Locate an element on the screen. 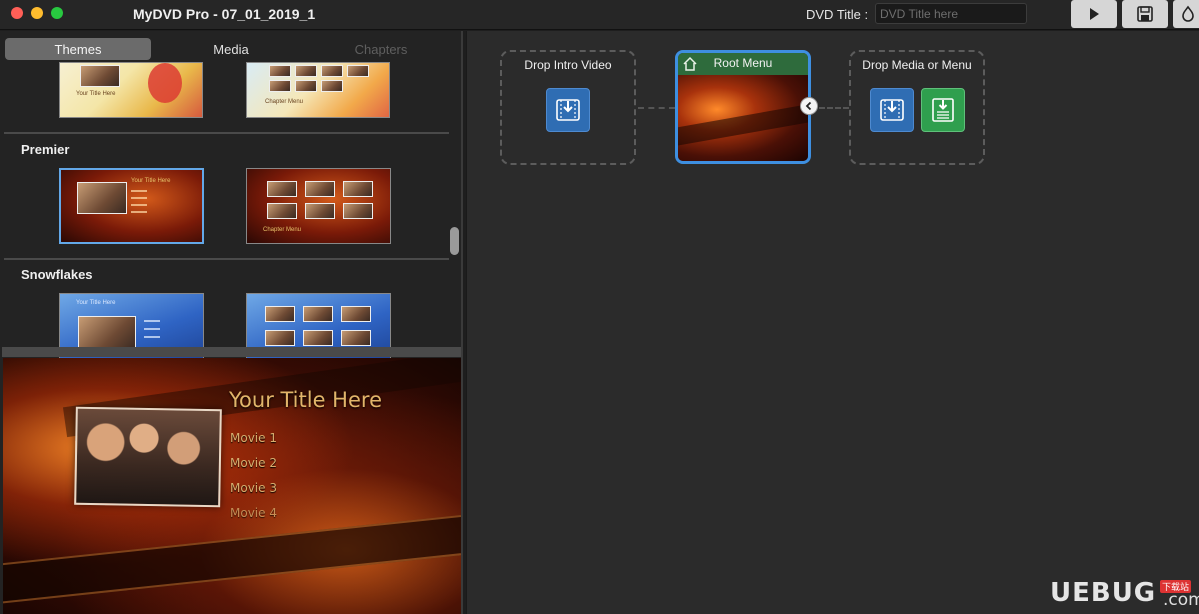 This screenshot has height=614, width=1199. root-menu-header: Root Menu is located at coordinates (743, 64).